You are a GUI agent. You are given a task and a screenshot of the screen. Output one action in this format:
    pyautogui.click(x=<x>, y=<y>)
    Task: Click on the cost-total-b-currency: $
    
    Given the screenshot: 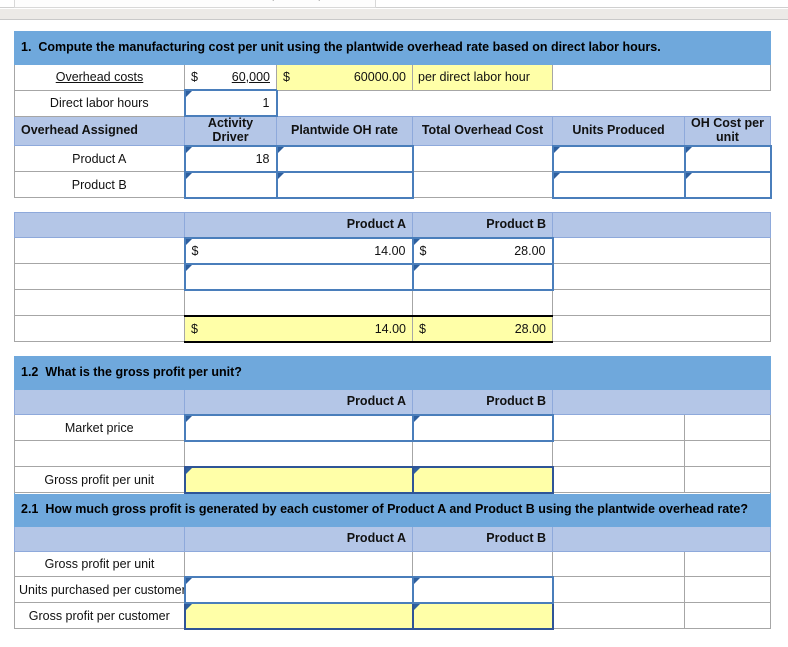 What is the action you would take?
    pyautogui.click(x=422, y=328)
    